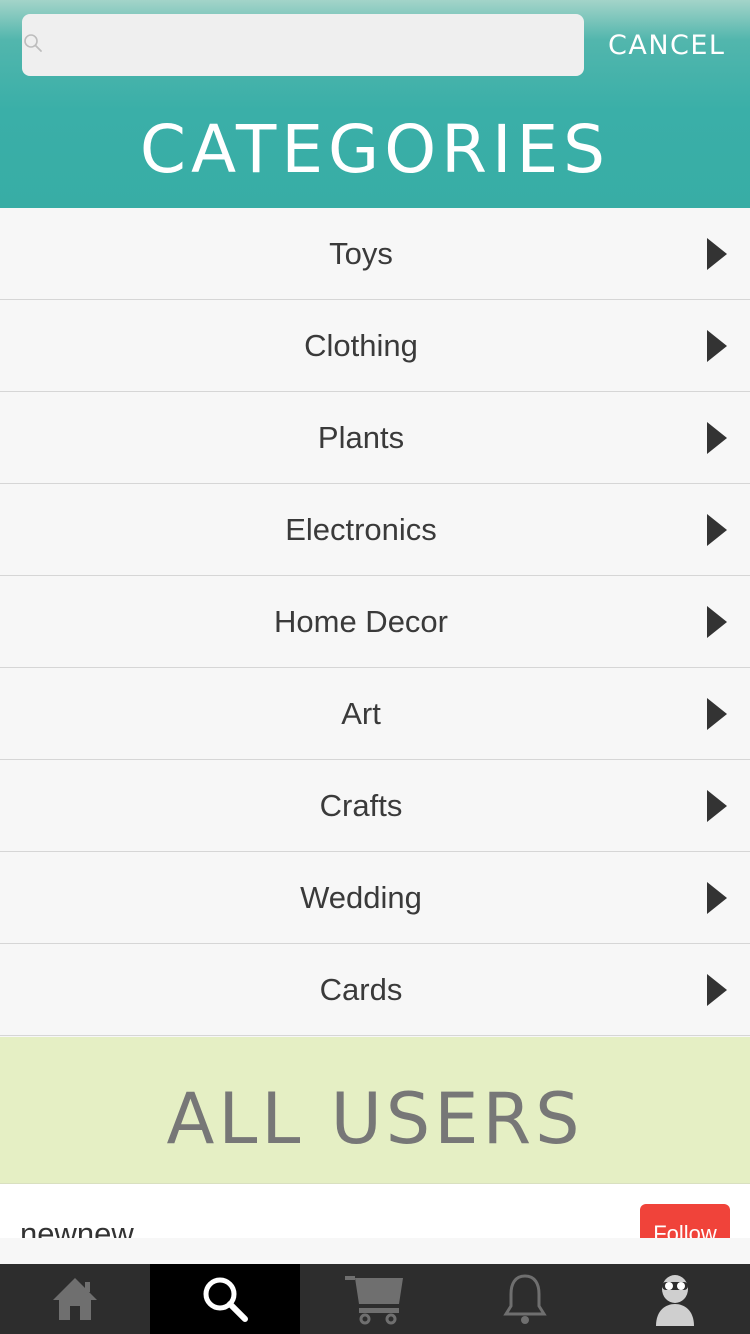 The image size is (750, 1334). I want to click on category-item-clothing: Clothing, so click(375, 346).